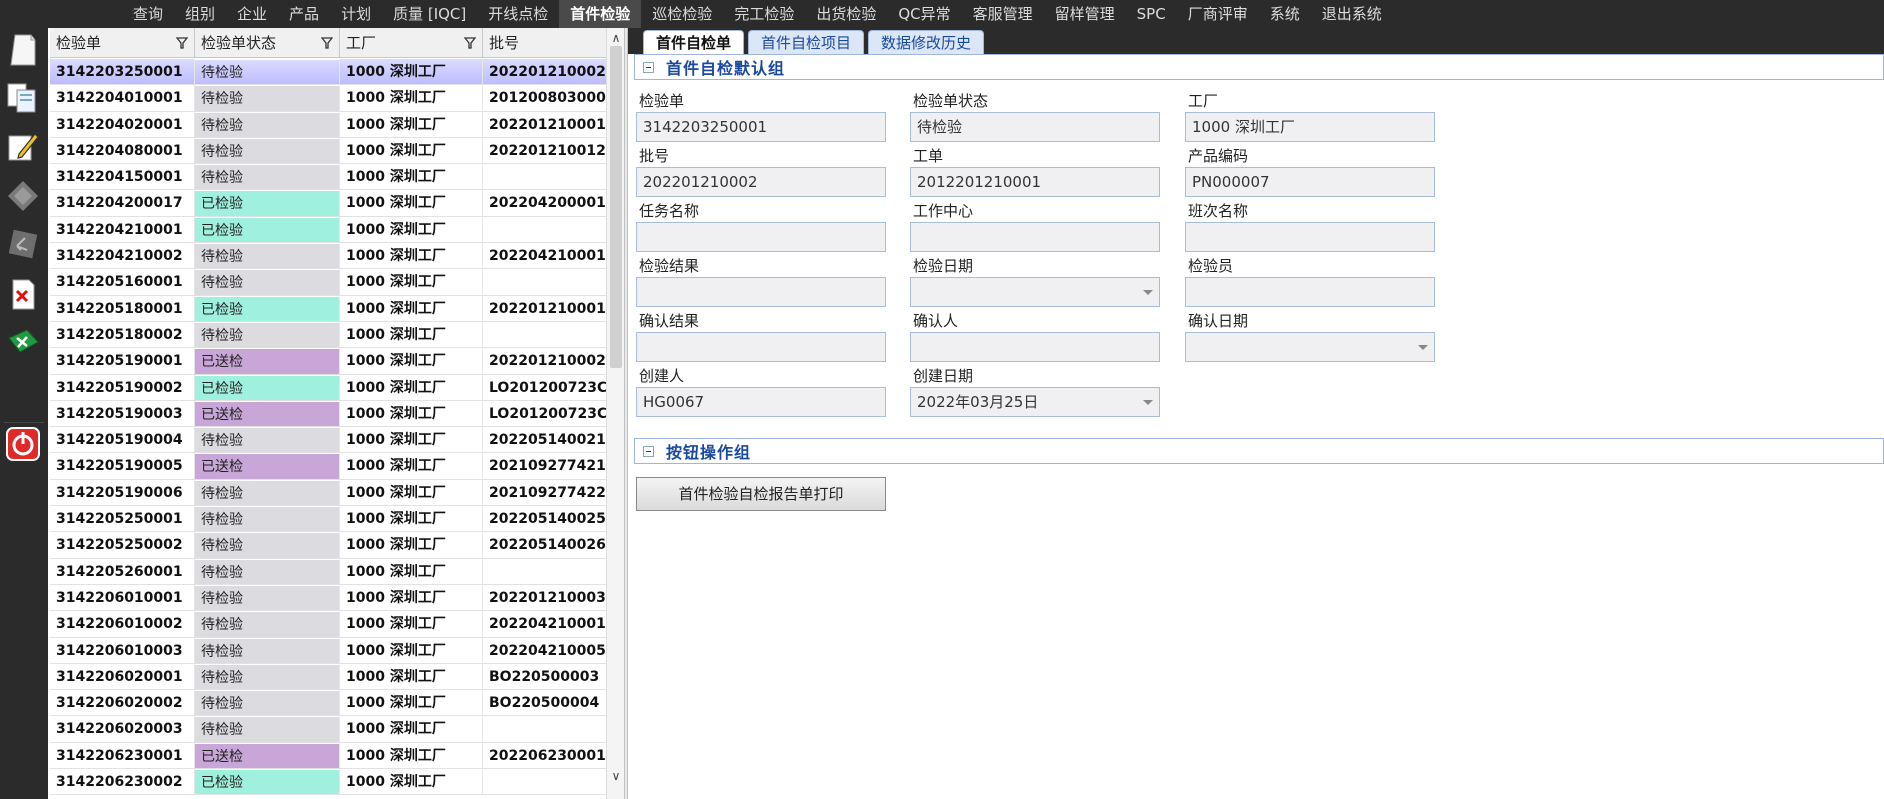  What do you see at coordinates (761, 494) in the screenshot?
I see `print-report-button: 首件检验自检报告单打印` at bounding box center [761, 494].